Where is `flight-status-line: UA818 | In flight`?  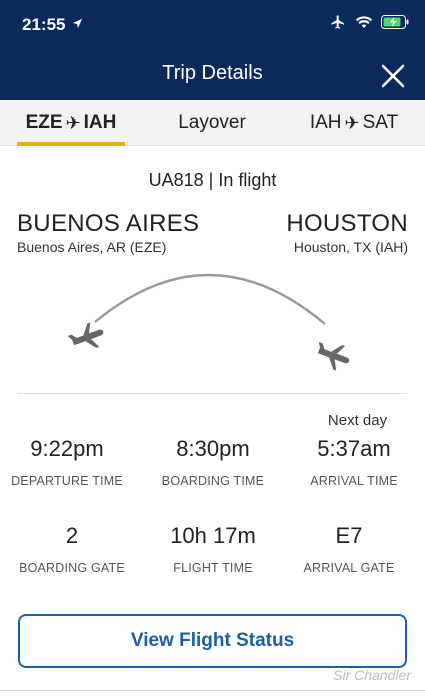 flight-status-line: UA818 | In flight is located at coordinates (212, 180).